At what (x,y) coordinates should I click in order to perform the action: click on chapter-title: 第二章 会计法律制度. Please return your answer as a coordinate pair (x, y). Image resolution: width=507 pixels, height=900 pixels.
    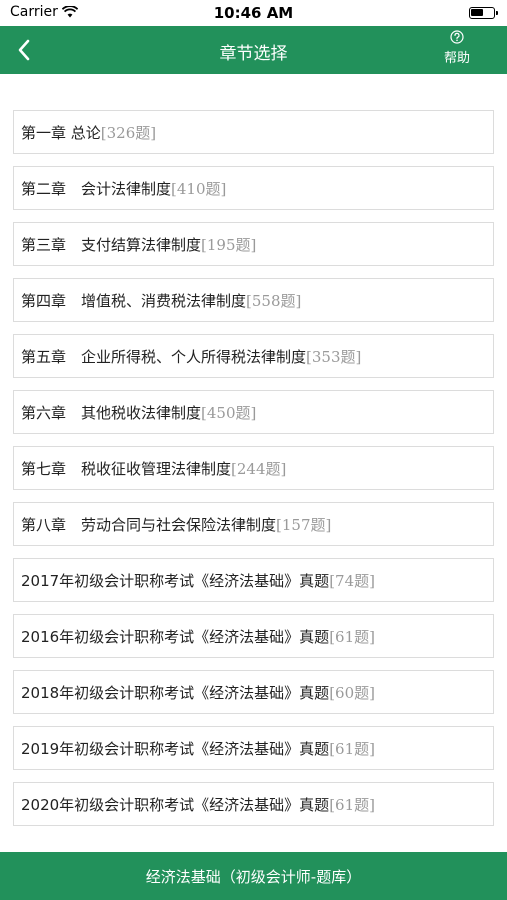
    Looking at the image, I should click on (96, 188).